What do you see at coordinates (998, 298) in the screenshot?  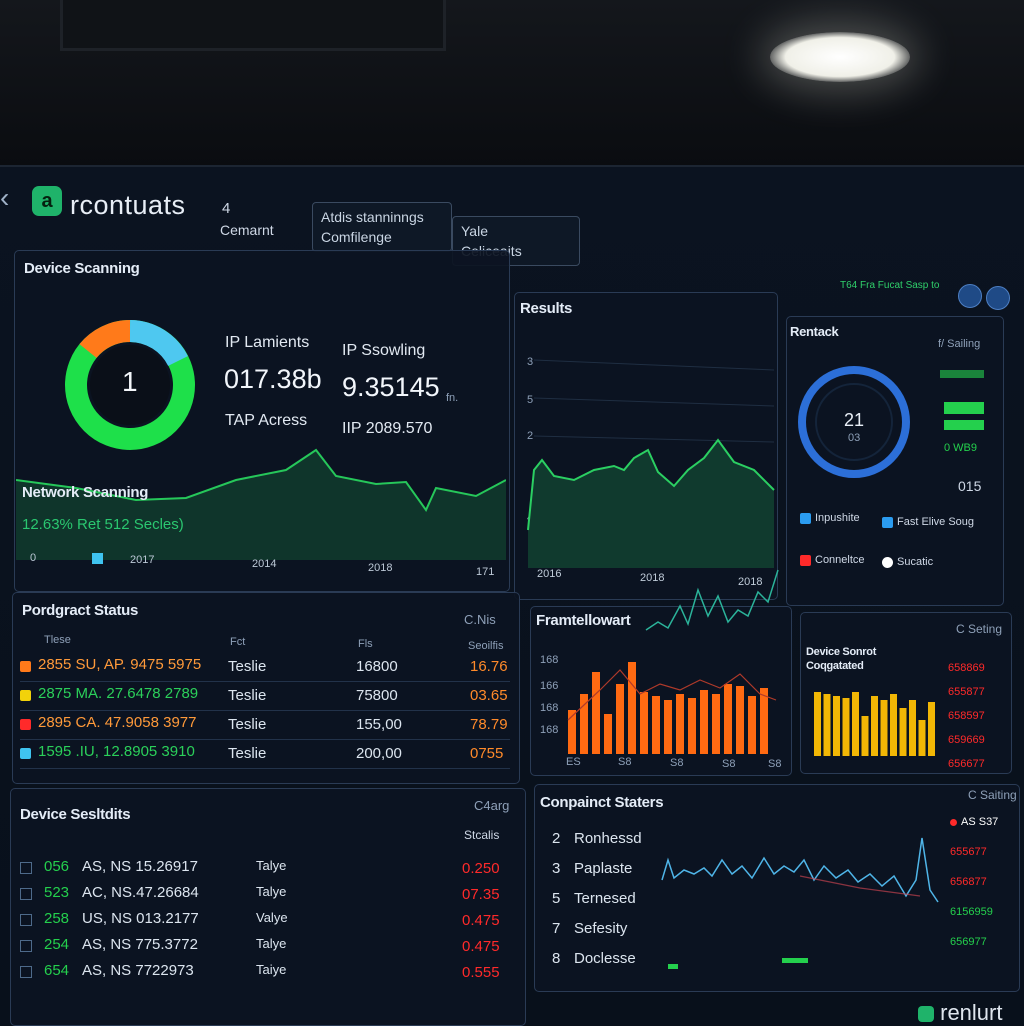 I see `profile-icon` at bounding box center [998, 298].